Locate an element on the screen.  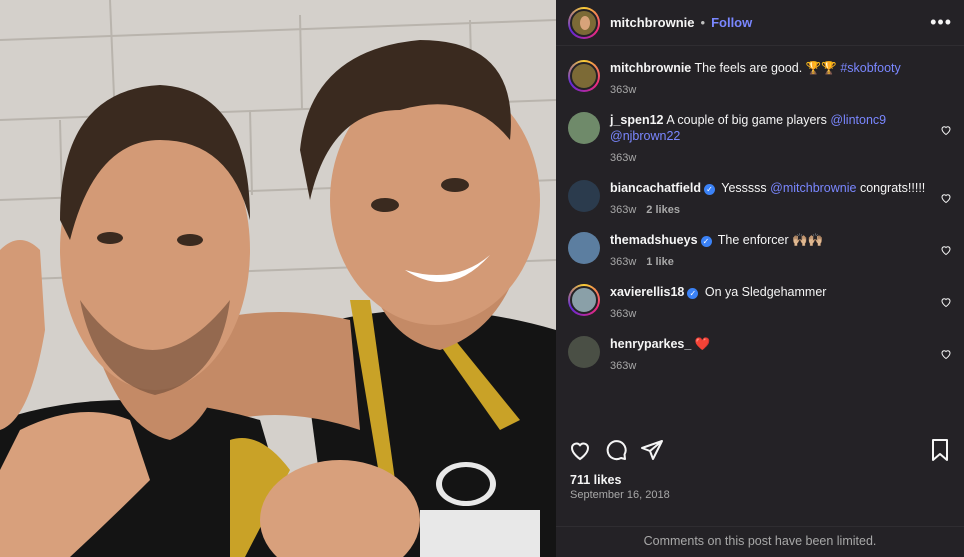
caption-username: mitchbrownie is located at coordinates (650, 68).